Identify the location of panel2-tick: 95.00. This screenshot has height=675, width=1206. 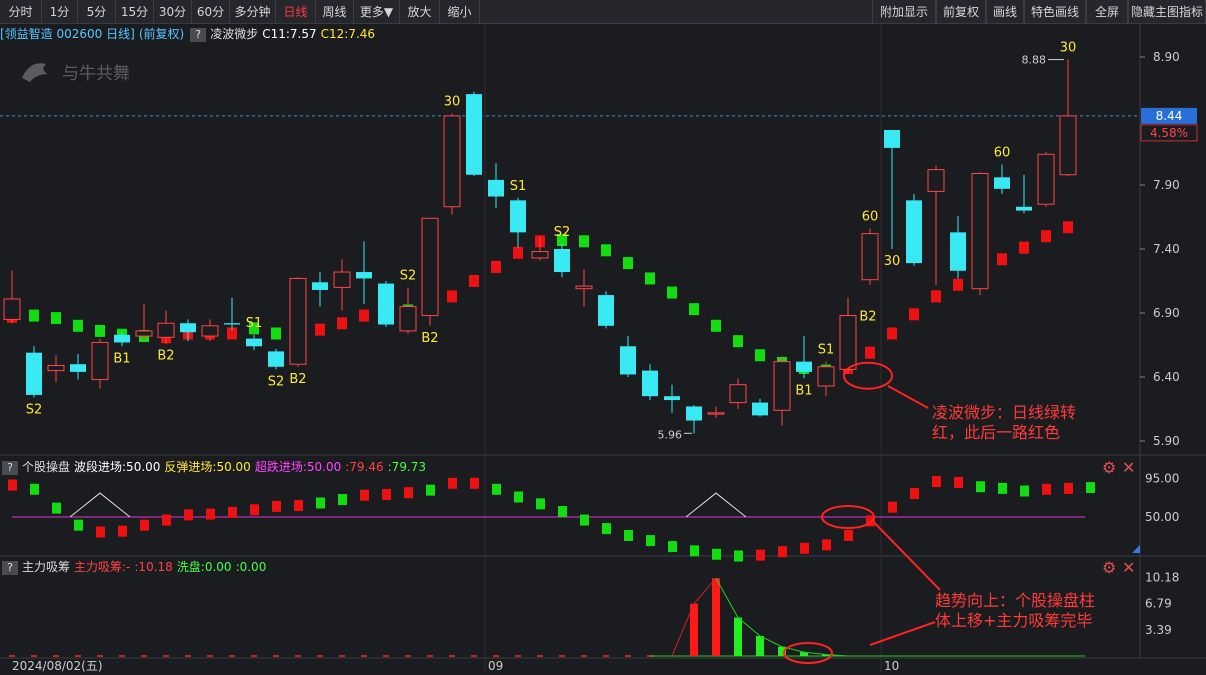
(1162, 479).